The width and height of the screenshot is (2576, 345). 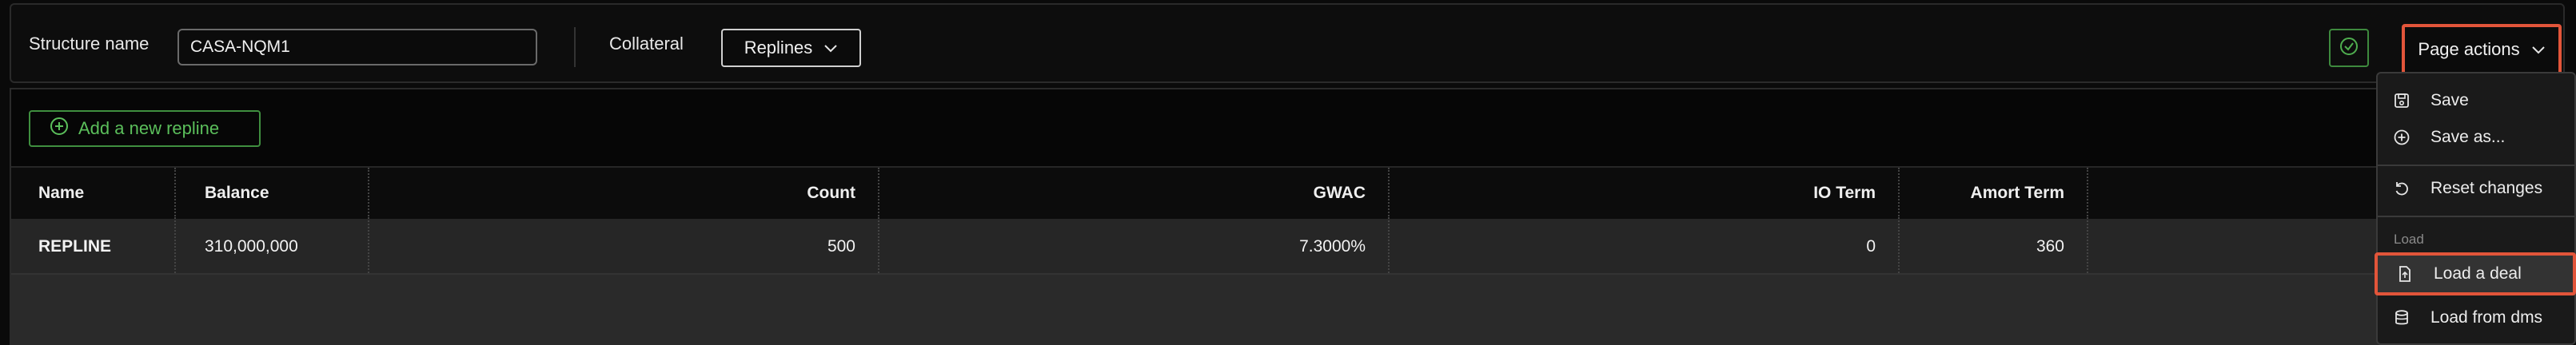 I want to click on header-io-term: IO Term, so click(x=1630, y=194).